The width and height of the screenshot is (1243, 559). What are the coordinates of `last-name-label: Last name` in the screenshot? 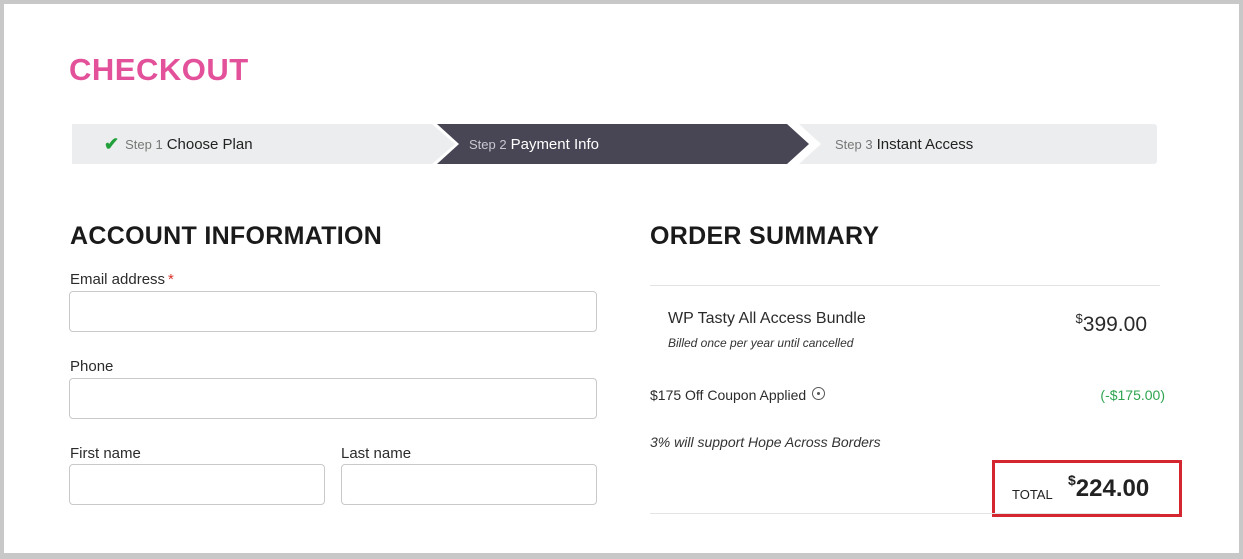 It's located at (376, 453).